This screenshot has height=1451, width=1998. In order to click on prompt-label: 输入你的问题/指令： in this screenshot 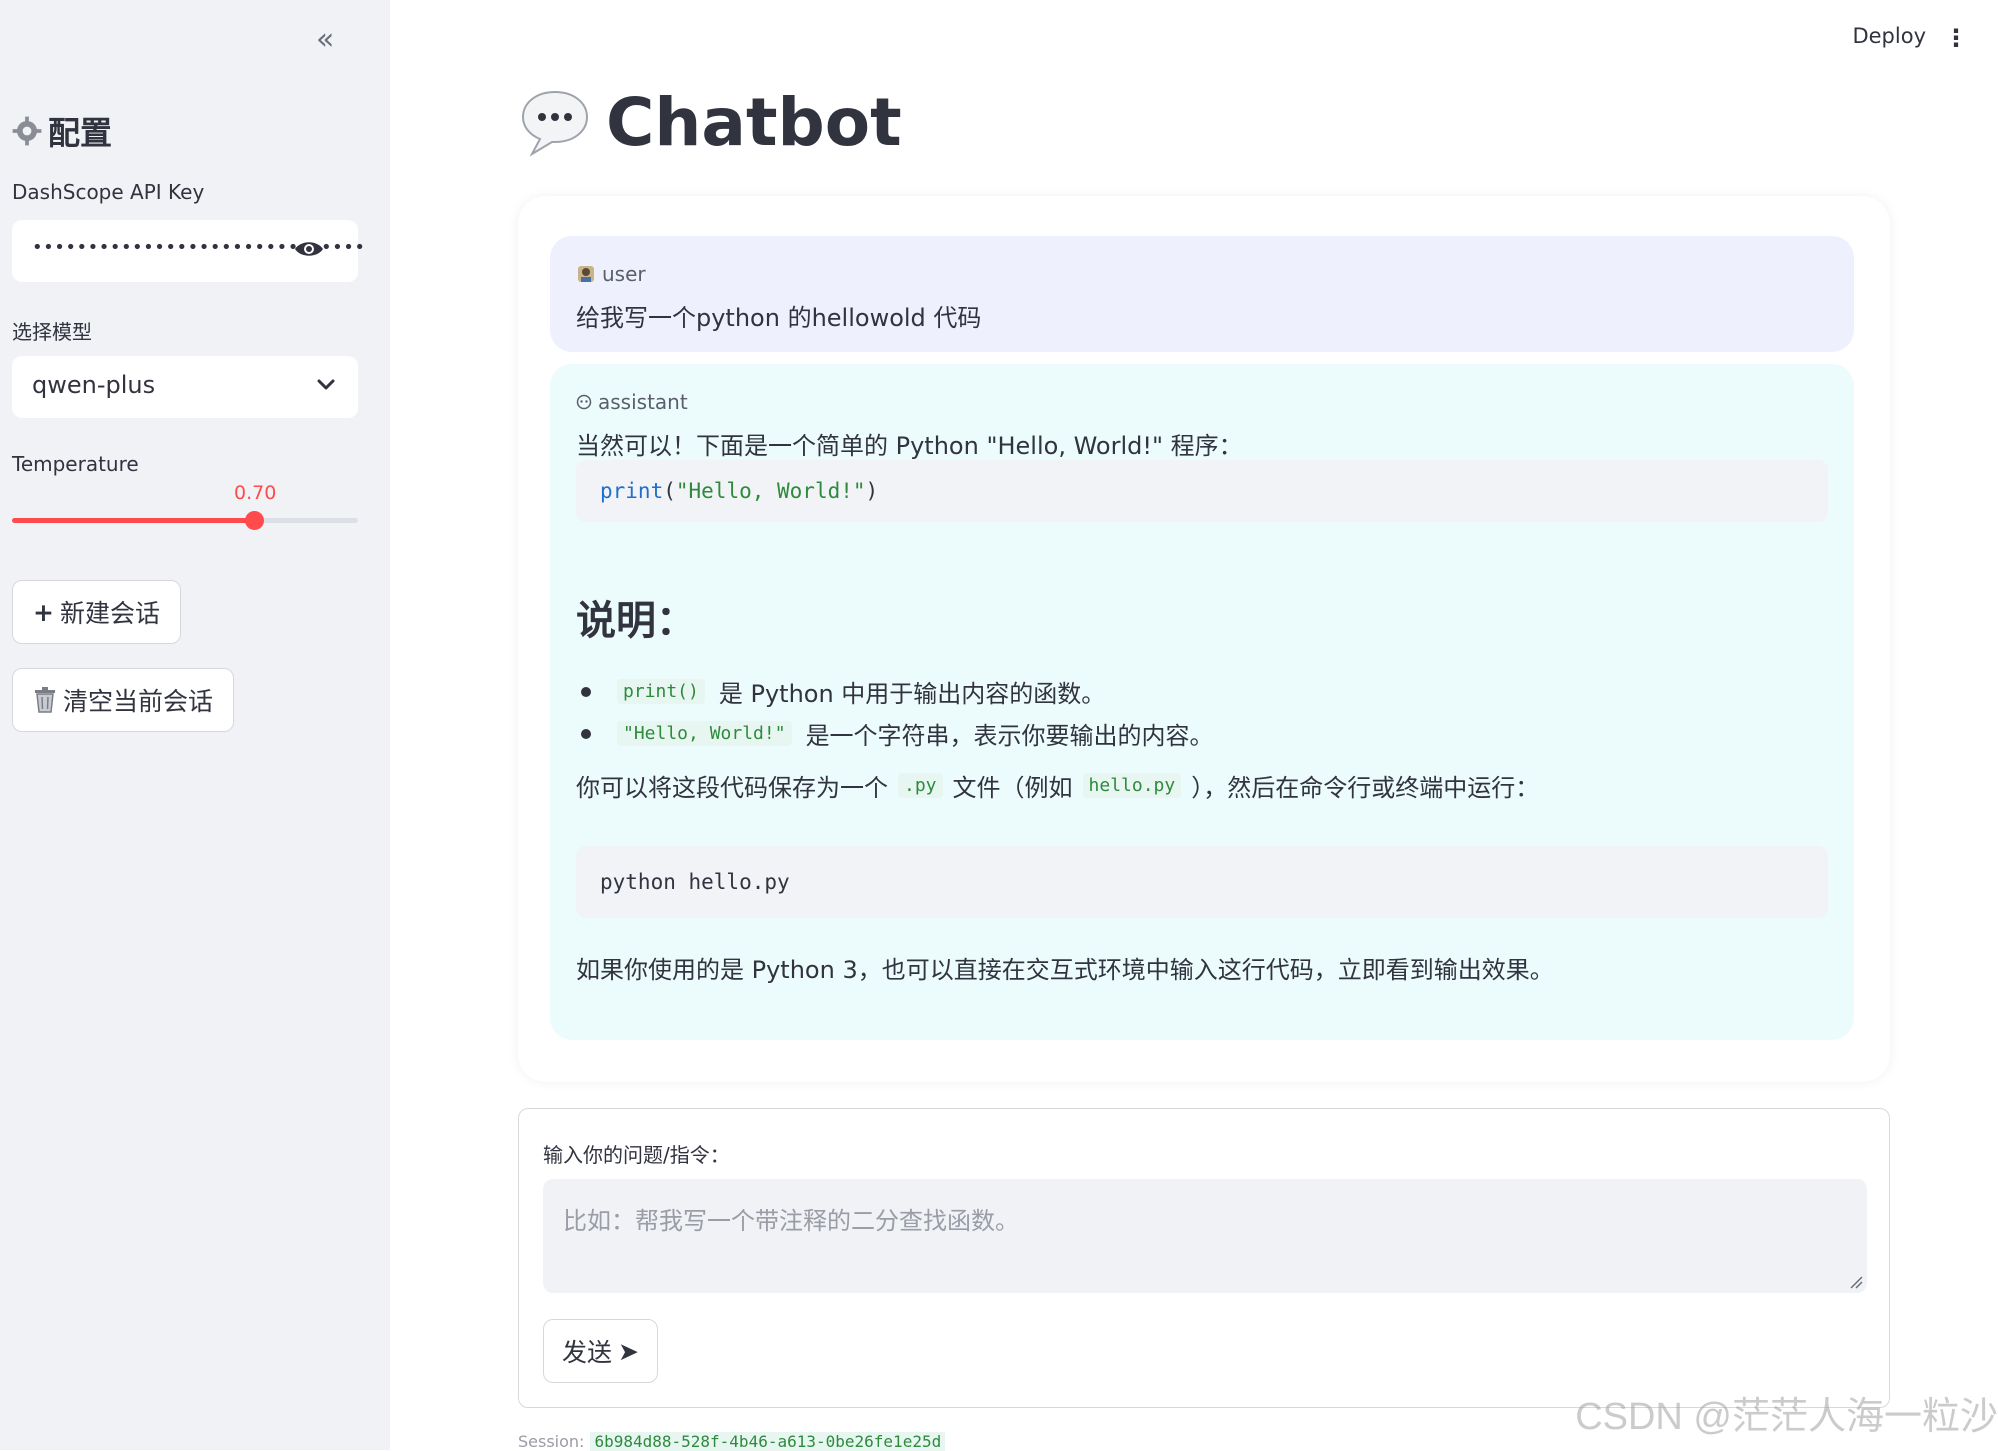, I will do `click(636, 1153)`.